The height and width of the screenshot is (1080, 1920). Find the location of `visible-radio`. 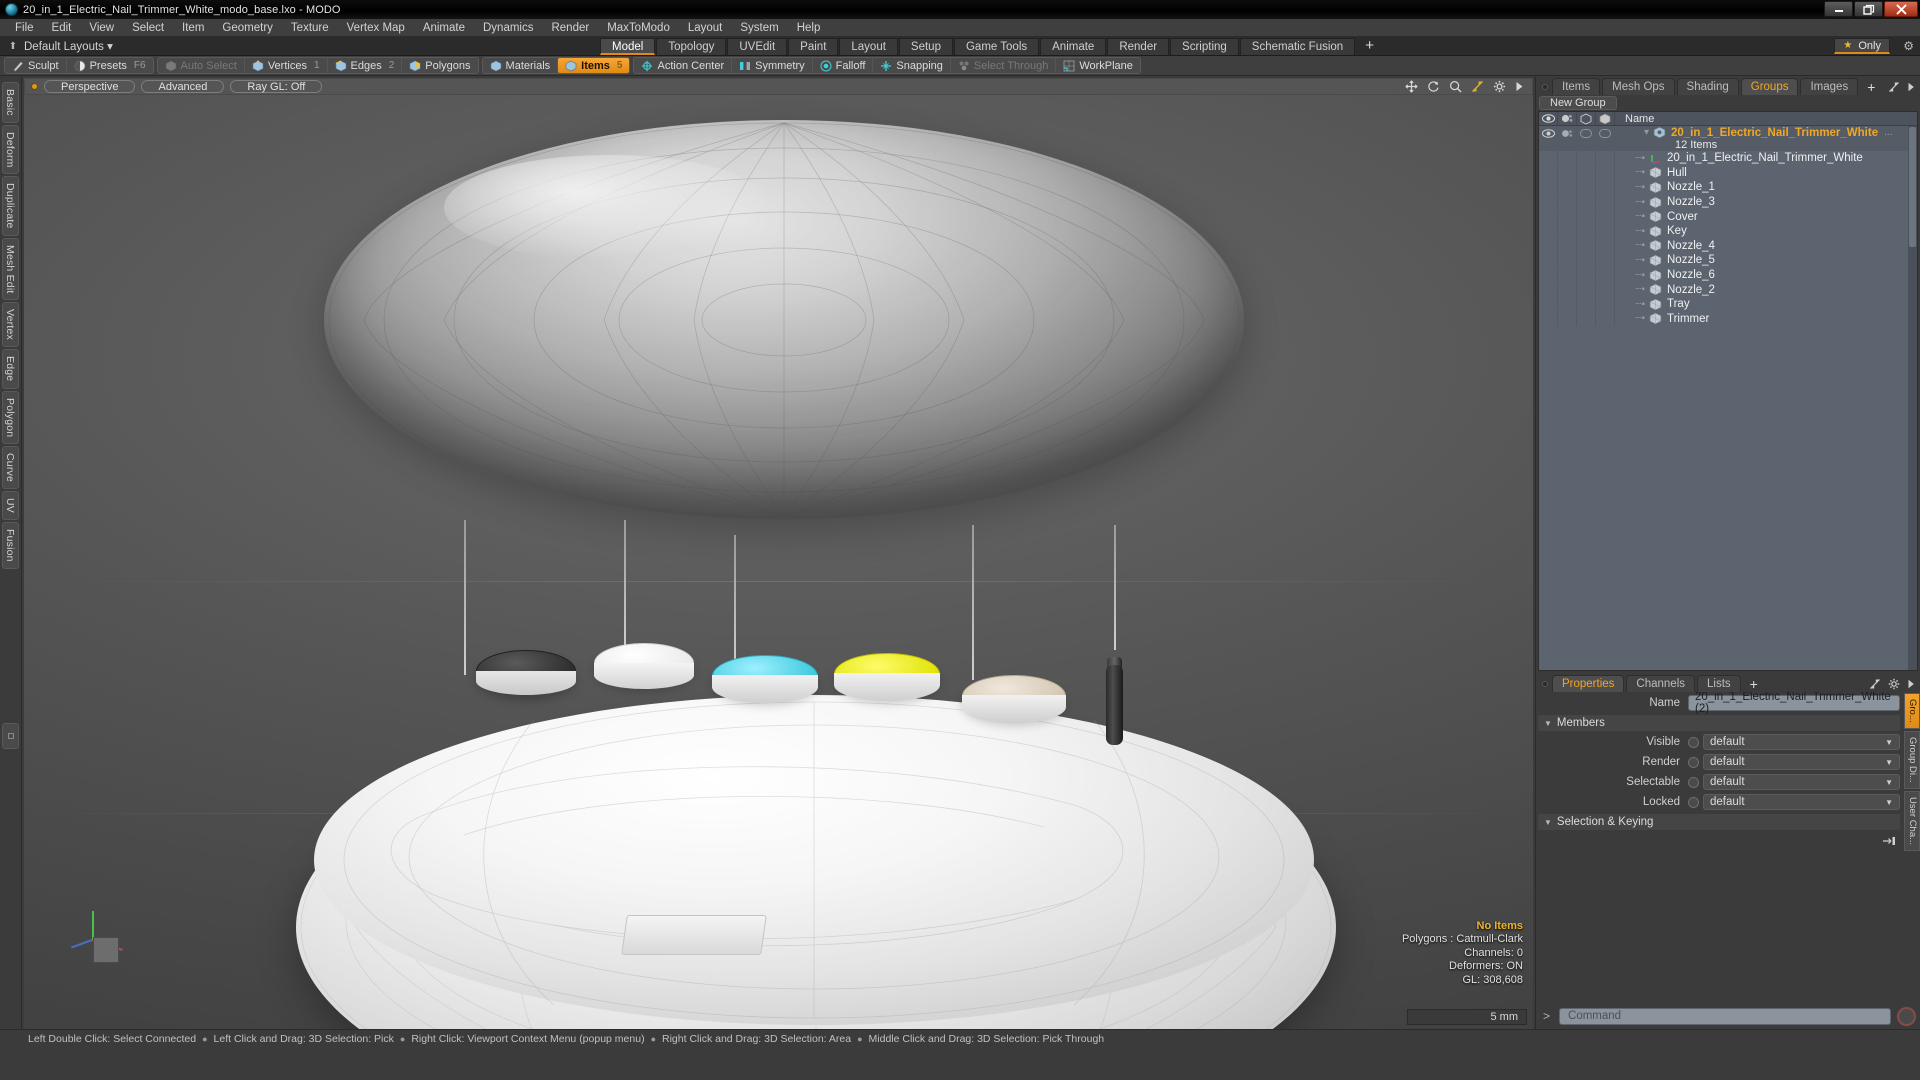

visible-radio is located at coordinates (1693, 742).